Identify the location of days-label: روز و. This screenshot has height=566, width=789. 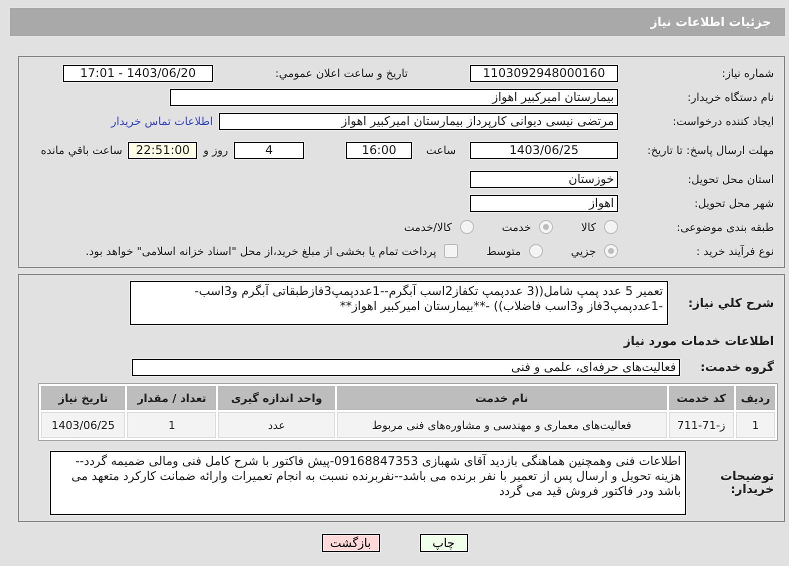
(215, 150).